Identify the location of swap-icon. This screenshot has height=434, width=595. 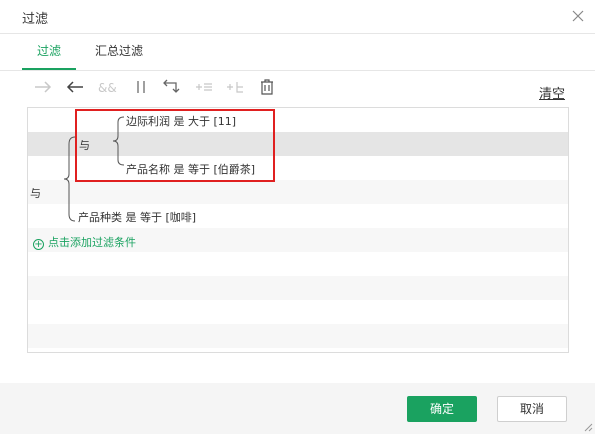
(171, 87).